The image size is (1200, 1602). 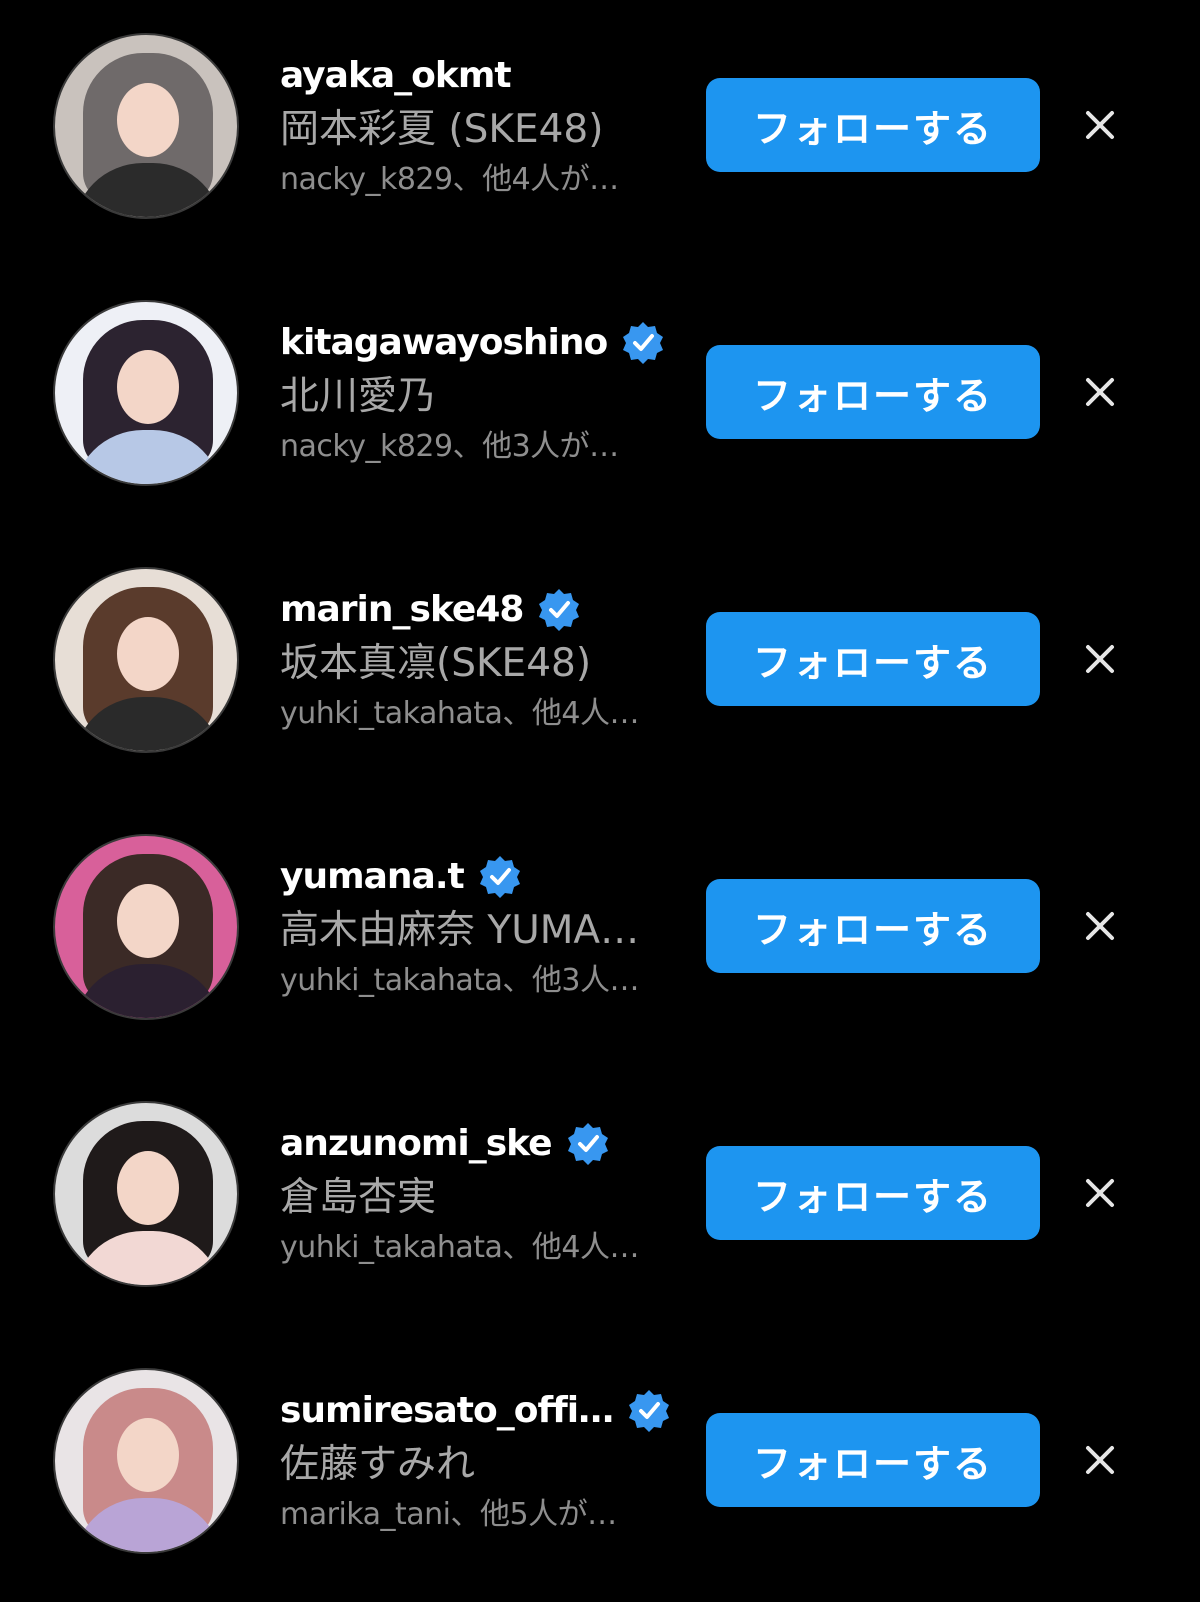 I want to click on username-line: ayaka_okmt, so click(x=477, y=75).